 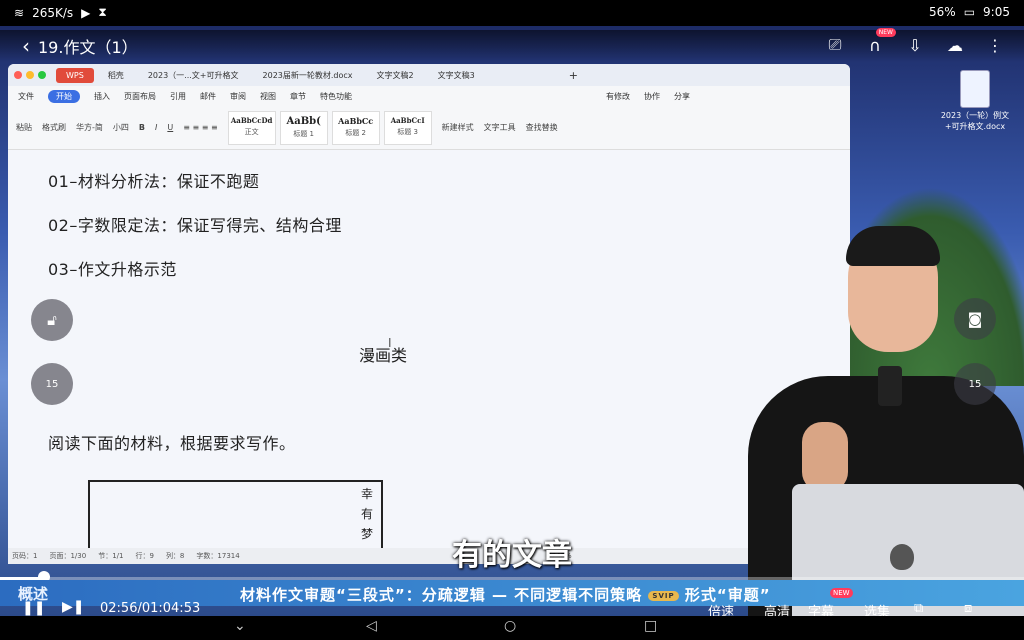 What do you see at coordinates (19, 12) in the screenshot?
I see `wifi-icon: ≋` at bounding box center [19, 12].